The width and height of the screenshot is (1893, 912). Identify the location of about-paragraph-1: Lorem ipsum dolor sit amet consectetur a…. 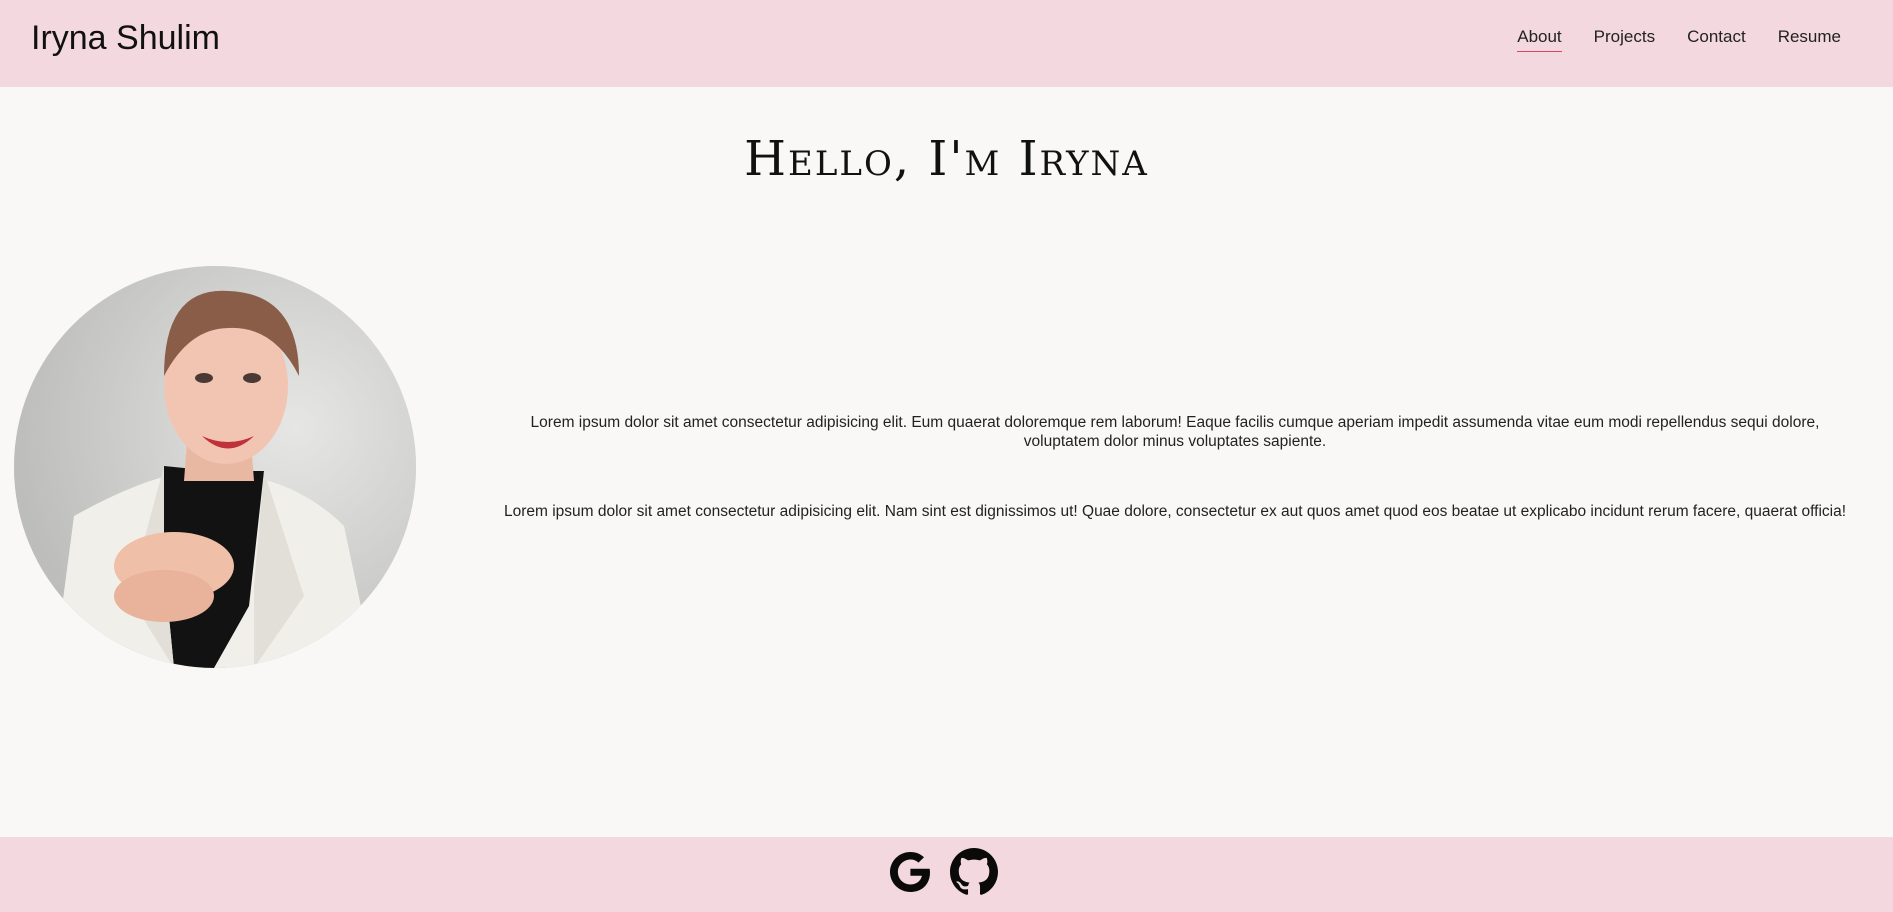
(1175, 432).